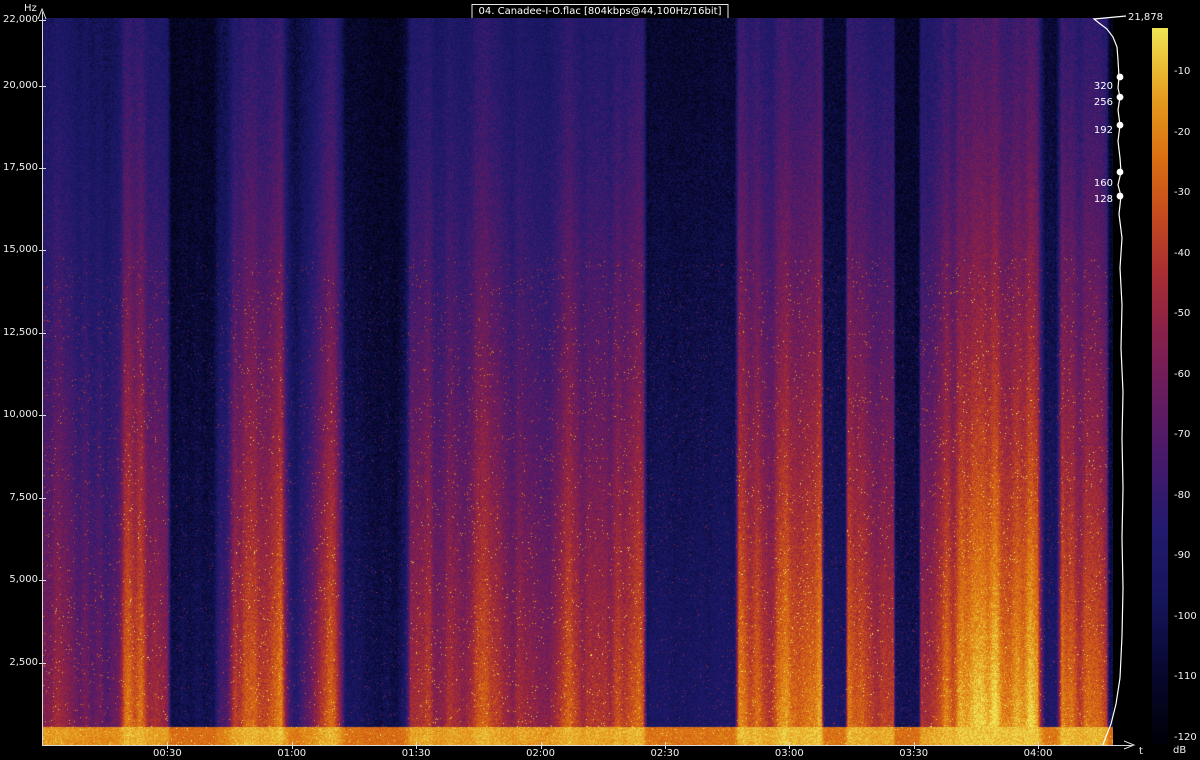 The height and width of the screenshot is (760, 1200). Describe the element at coordinates (23, 662) in the screenshot. I see `y-tick-label: 2,500` at that location.